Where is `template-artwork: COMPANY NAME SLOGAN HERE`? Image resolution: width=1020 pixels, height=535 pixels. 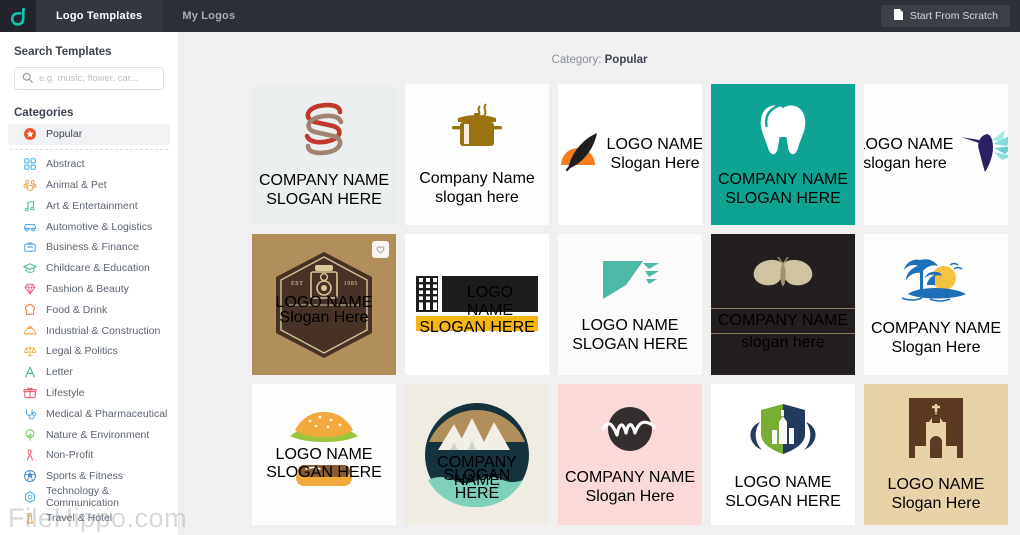
template-artwork: COMPANY NAME SLOGAN HERE is located at coordinates (477, 455).